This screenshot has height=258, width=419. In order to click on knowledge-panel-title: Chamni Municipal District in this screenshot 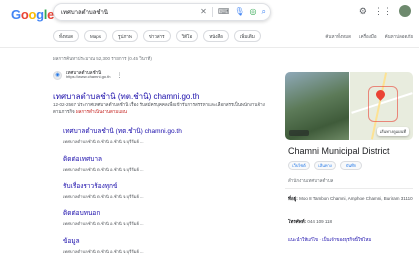, I will do `click(339, 151)`.